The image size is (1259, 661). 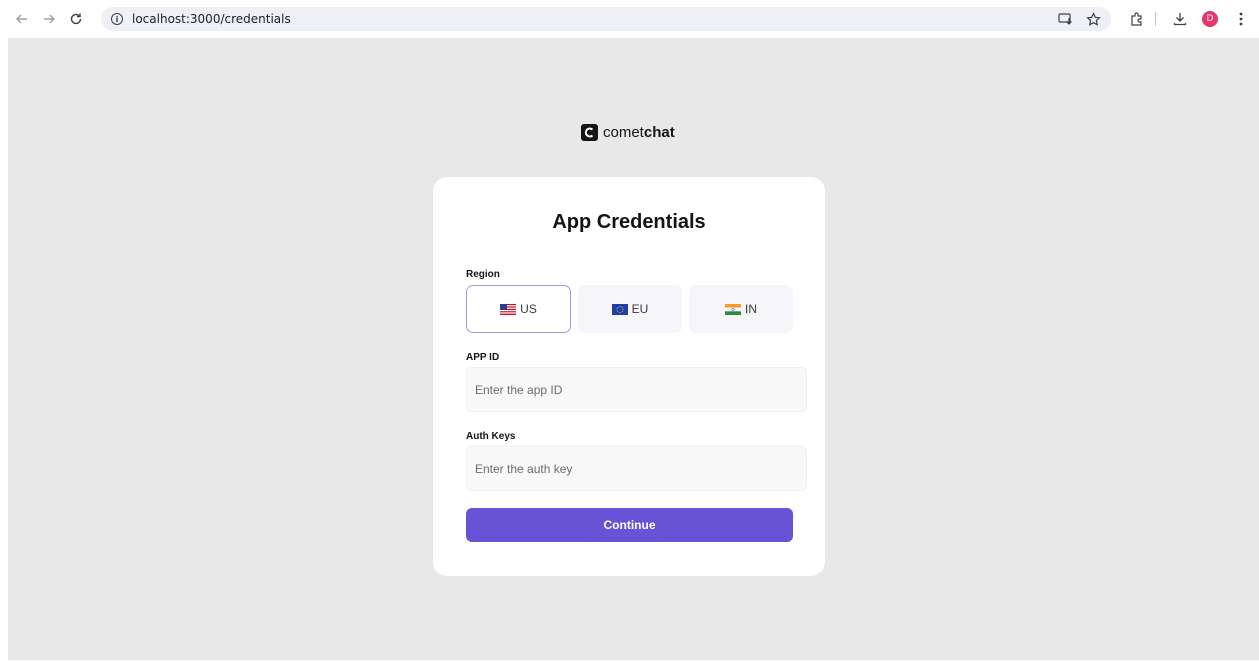 I want to click on auth-key-input, so click(x=636, y=468).